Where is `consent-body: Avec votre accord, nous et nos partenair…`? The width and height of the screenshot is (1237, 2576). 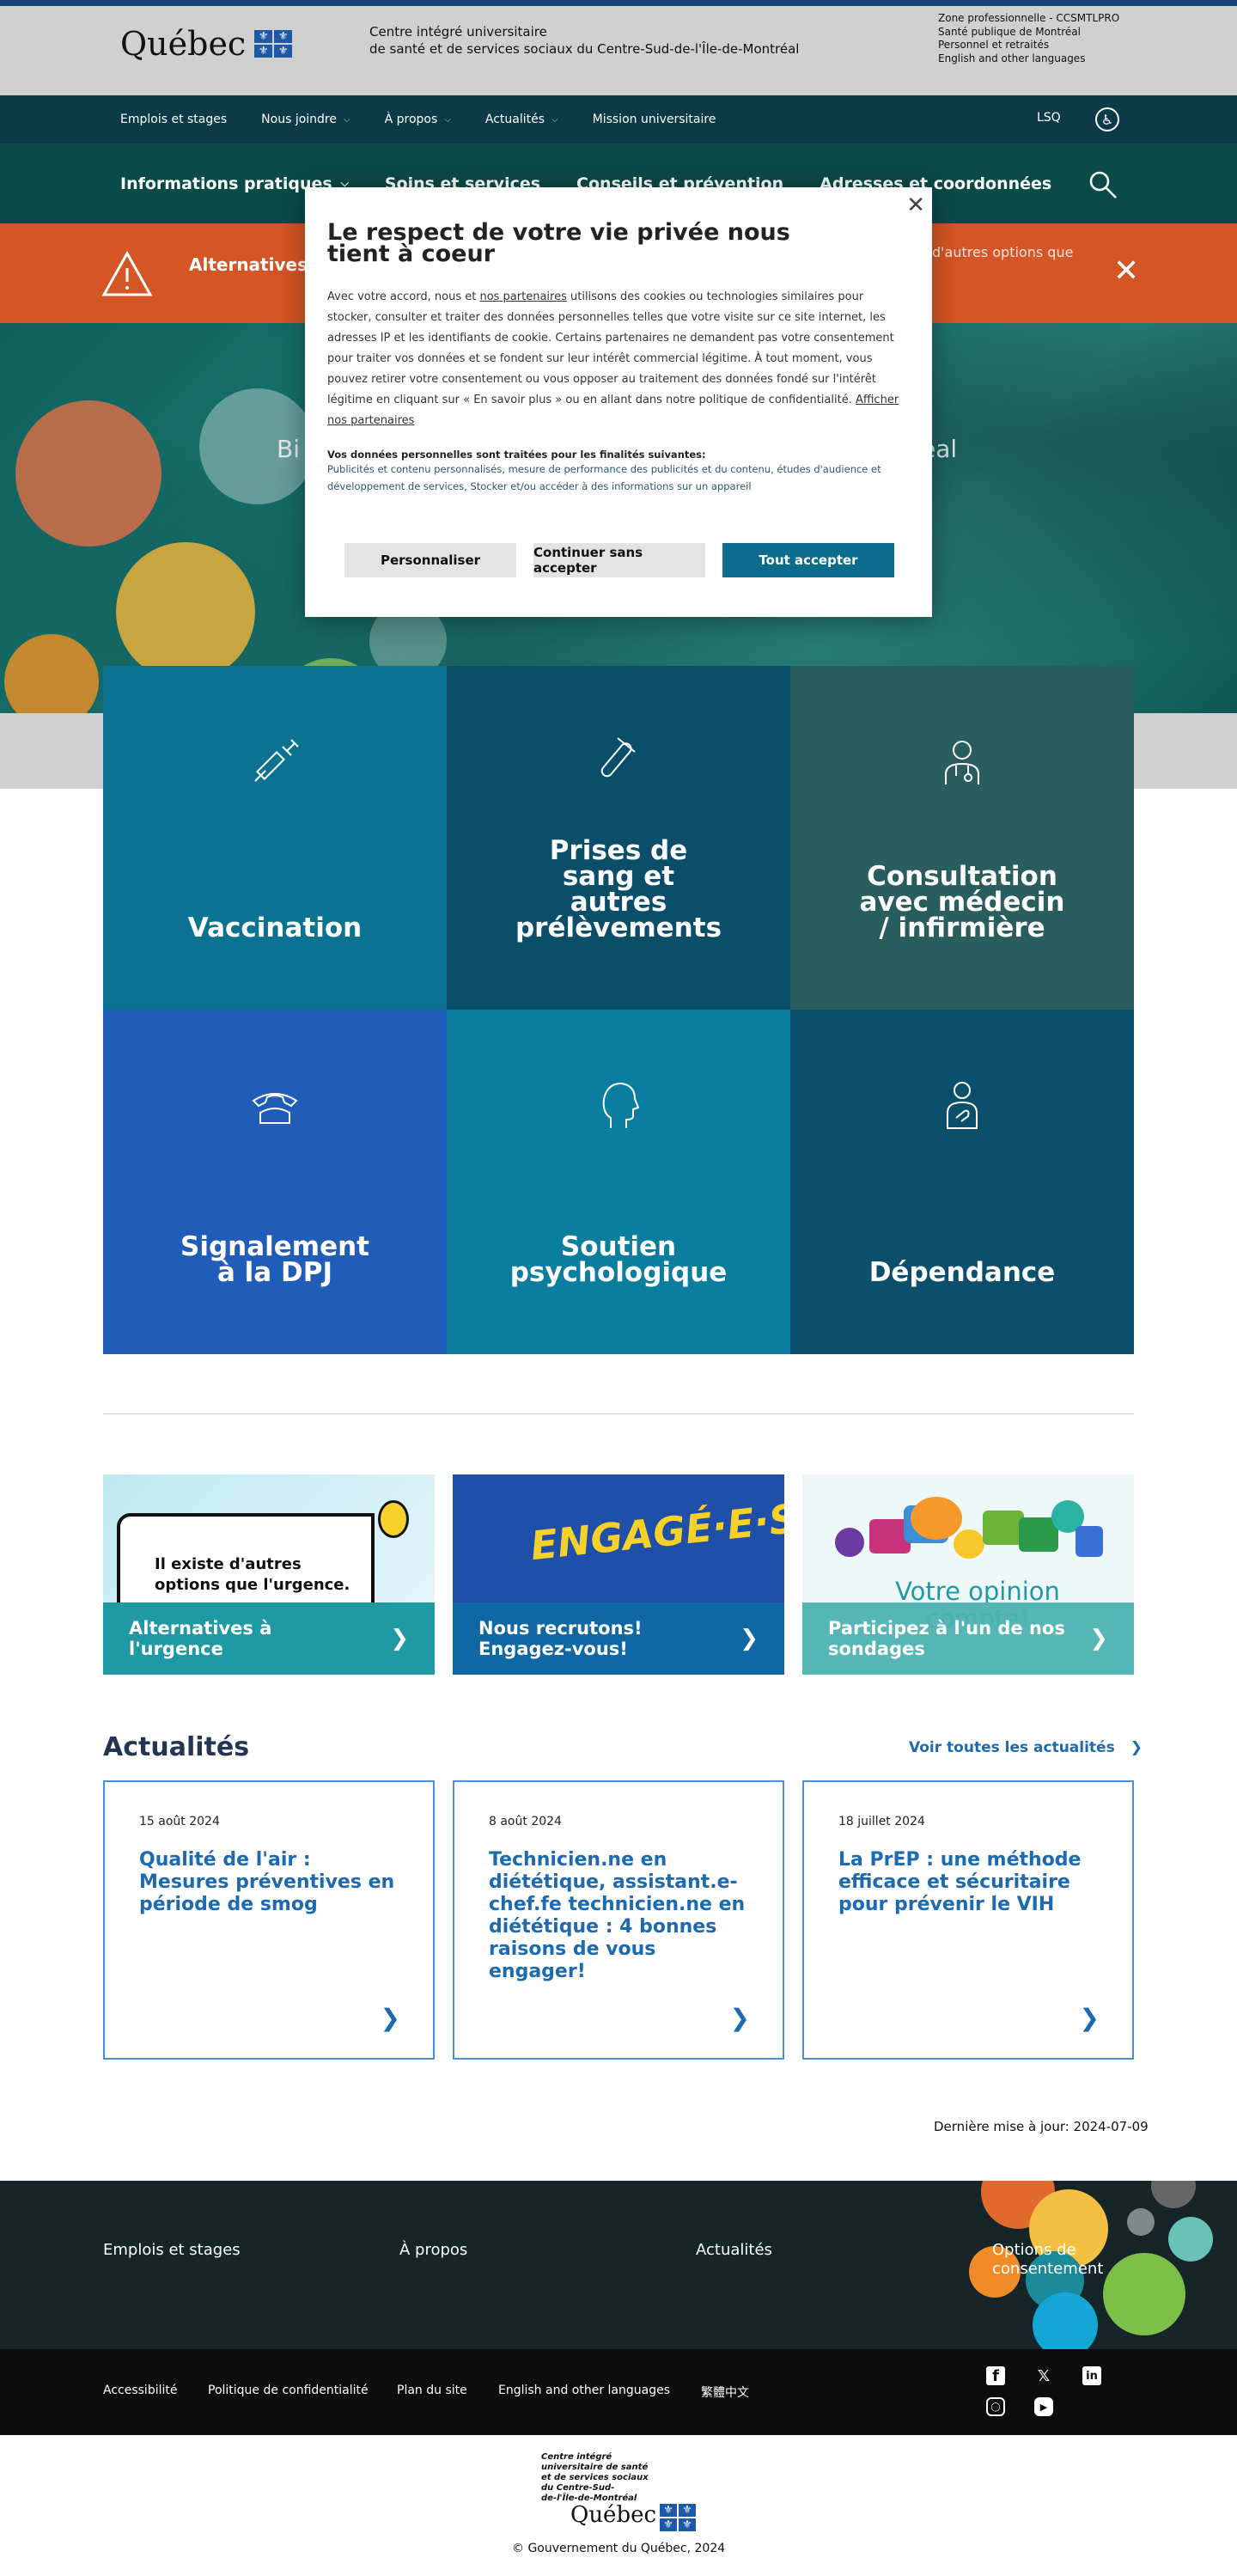
consent-body: Avec votre accord, nous et nos partenair… is located at coordinates (613, 358).